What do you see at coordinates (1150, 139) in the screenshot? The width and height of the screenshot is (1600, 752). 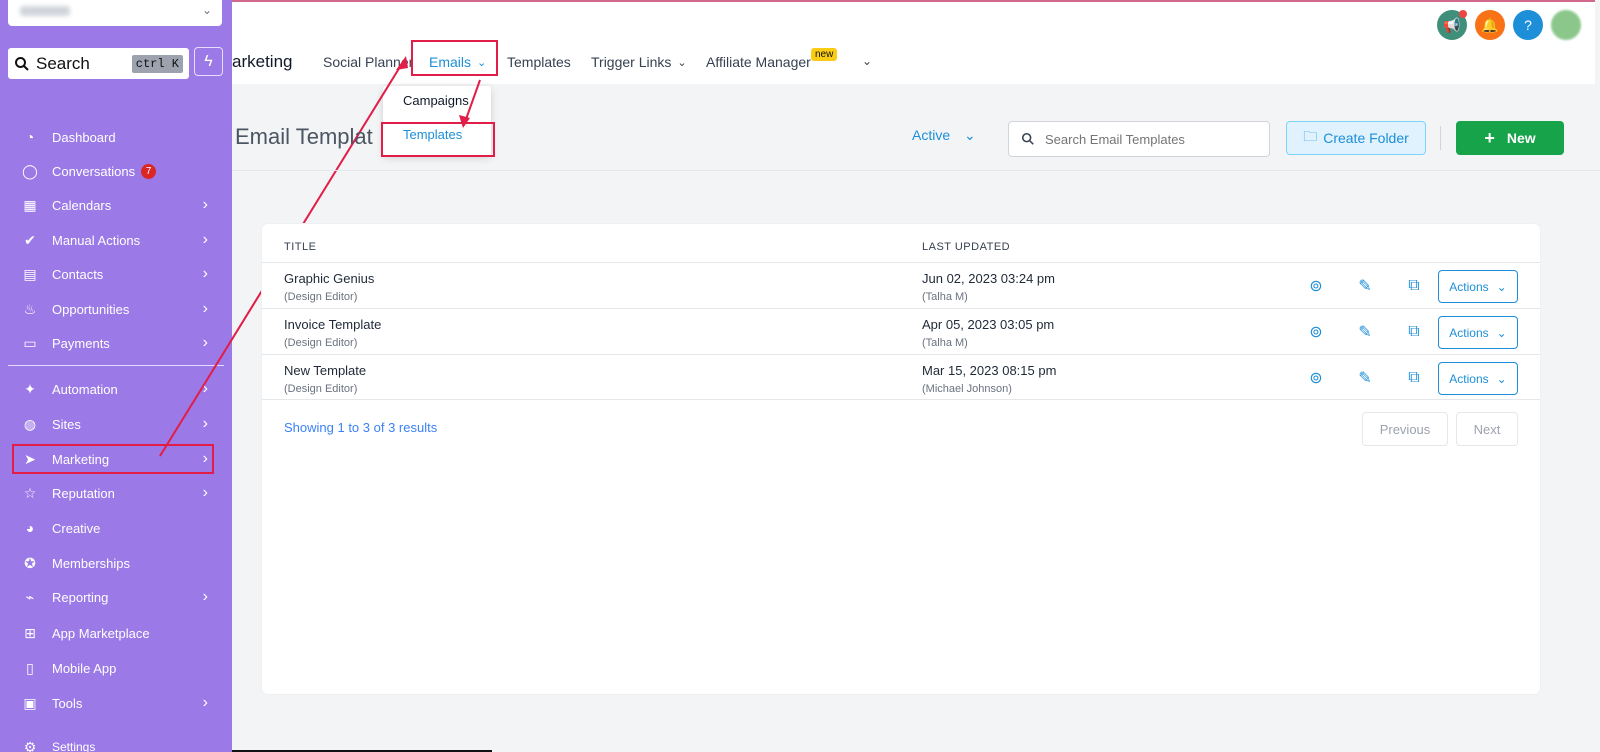 I see `search-input` at bounding box center [1150, 139].